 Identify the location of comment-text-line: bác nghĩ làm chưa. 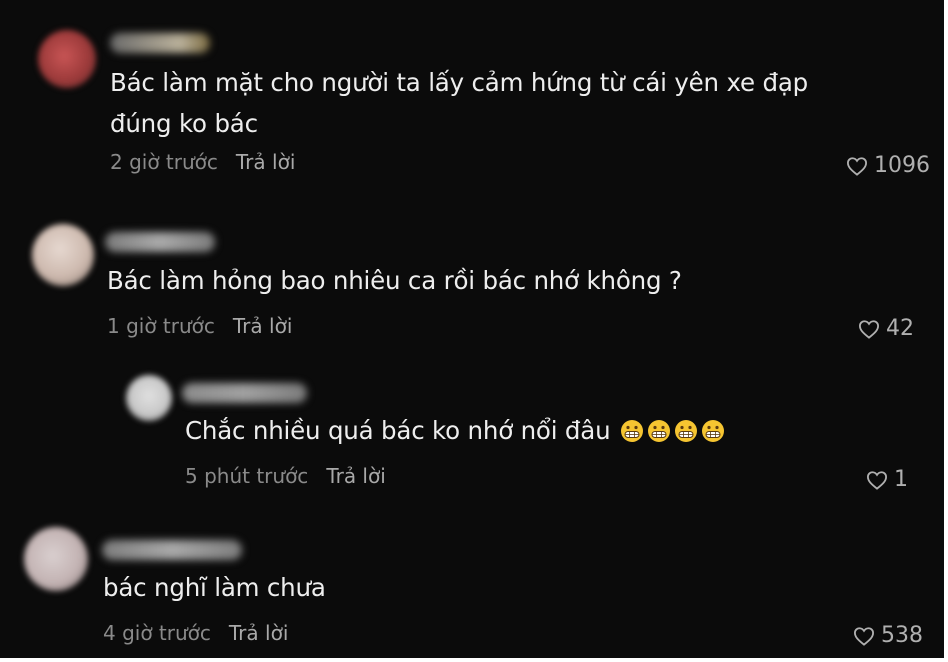
(214, 587).